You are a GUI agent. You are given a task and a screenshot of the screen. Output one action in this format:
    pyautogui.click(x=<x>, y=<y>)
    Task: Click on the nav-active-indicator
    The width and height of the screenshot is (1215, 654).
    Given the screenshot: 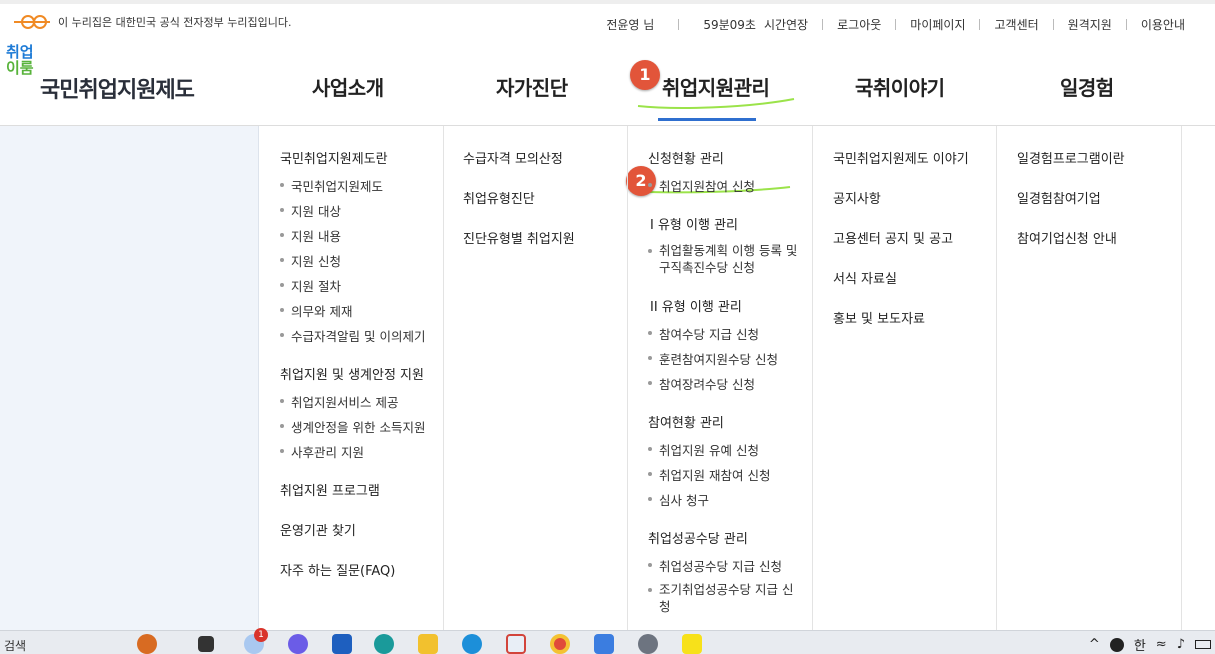 What is the action you would take?
    pyautogui.click(x=707, y=119)
    